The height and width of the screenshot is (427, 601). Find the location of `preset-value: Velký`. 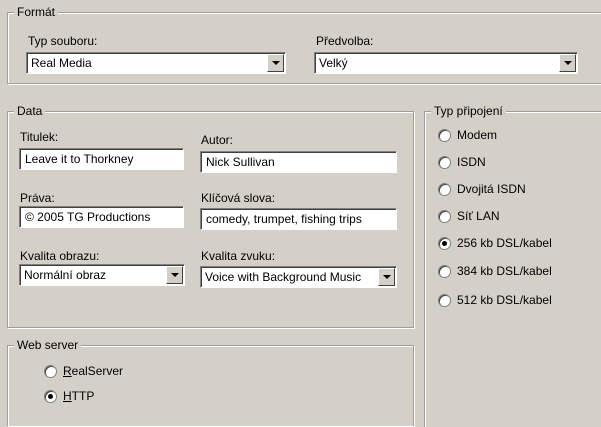

preset-value: Velký is located at coordinates (333, 63).